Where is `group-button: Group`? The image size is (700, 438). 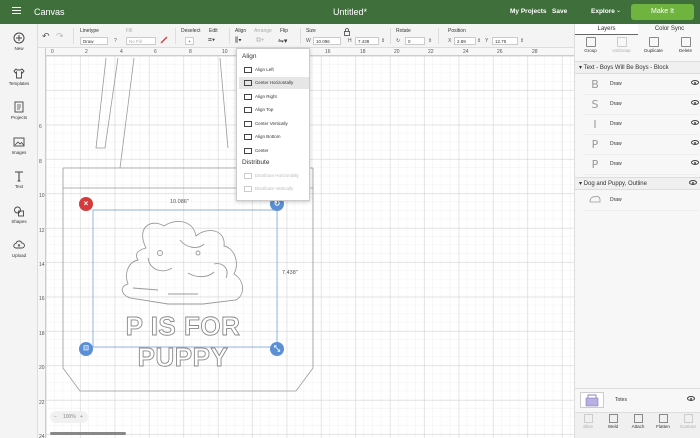
group-button: Group is located at coordinates (590, 44).